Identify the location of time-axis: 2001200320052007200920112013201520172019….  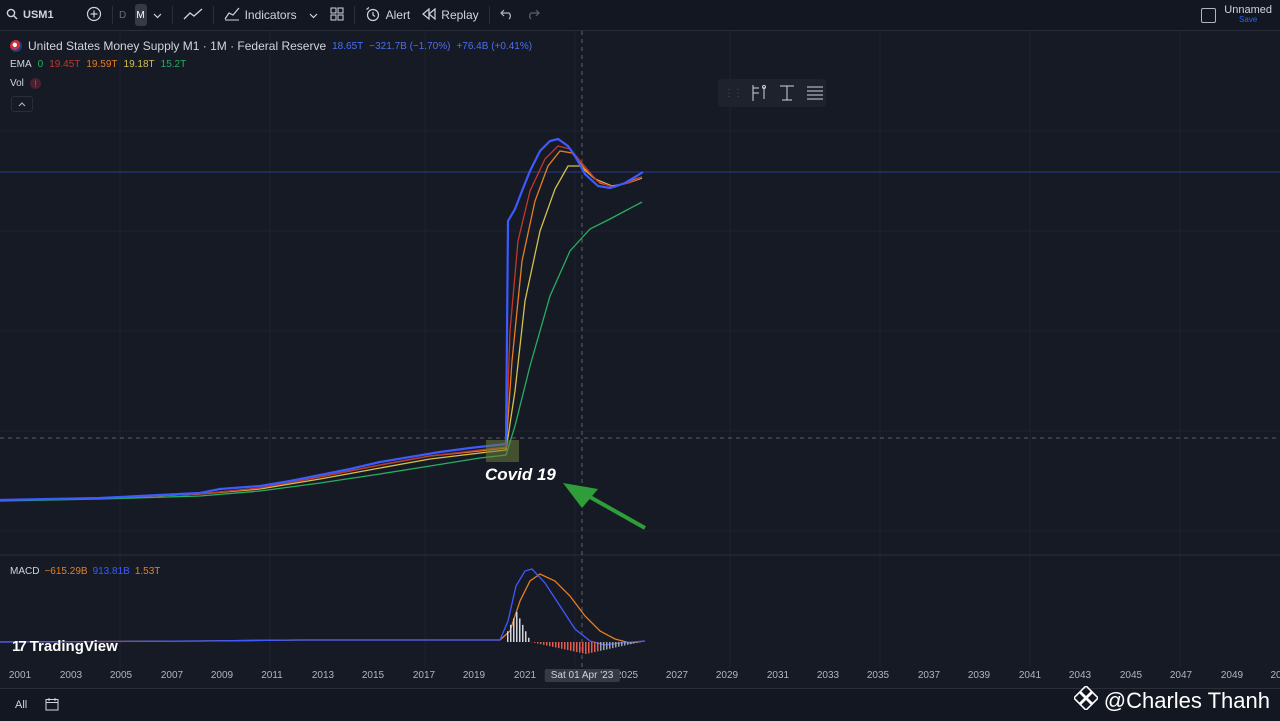
(640, 677).